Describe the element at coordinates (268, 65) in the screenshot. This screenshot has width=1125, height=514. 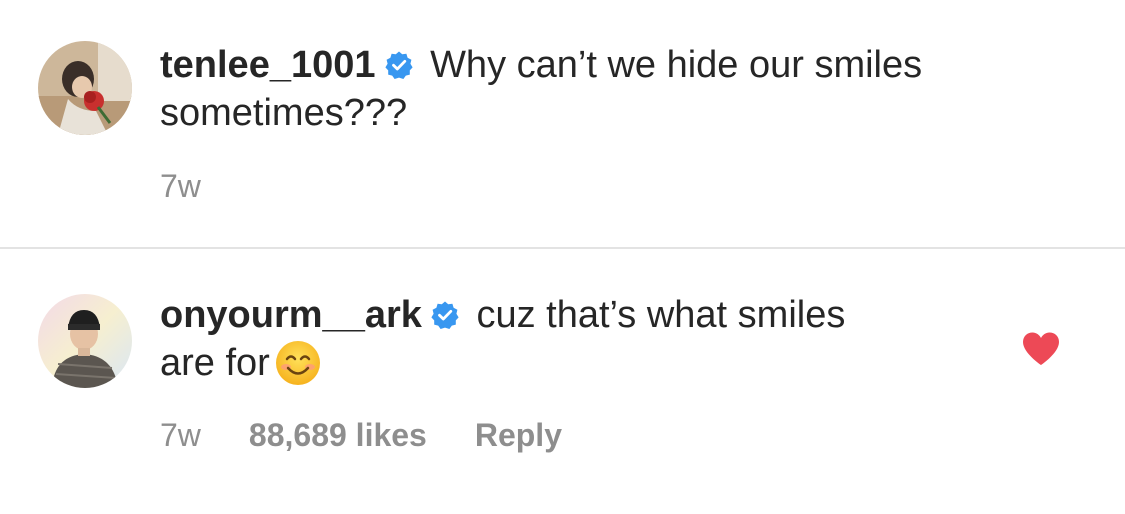
I see `comment-username: tenlee_1001` at that location.